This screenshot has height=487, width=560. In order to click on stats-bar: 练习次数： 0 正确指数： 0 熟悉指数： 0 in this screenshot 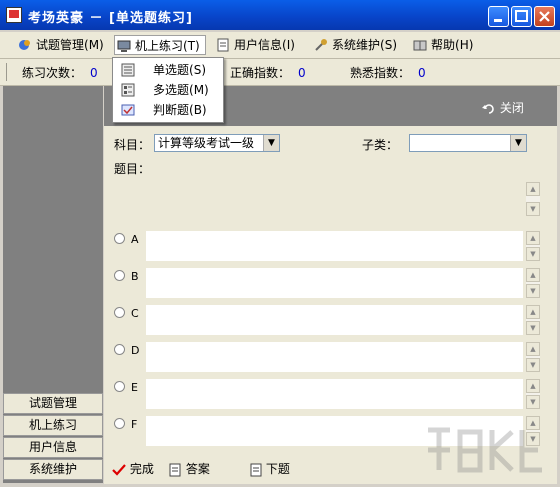, I will do `click(280, 72)`.